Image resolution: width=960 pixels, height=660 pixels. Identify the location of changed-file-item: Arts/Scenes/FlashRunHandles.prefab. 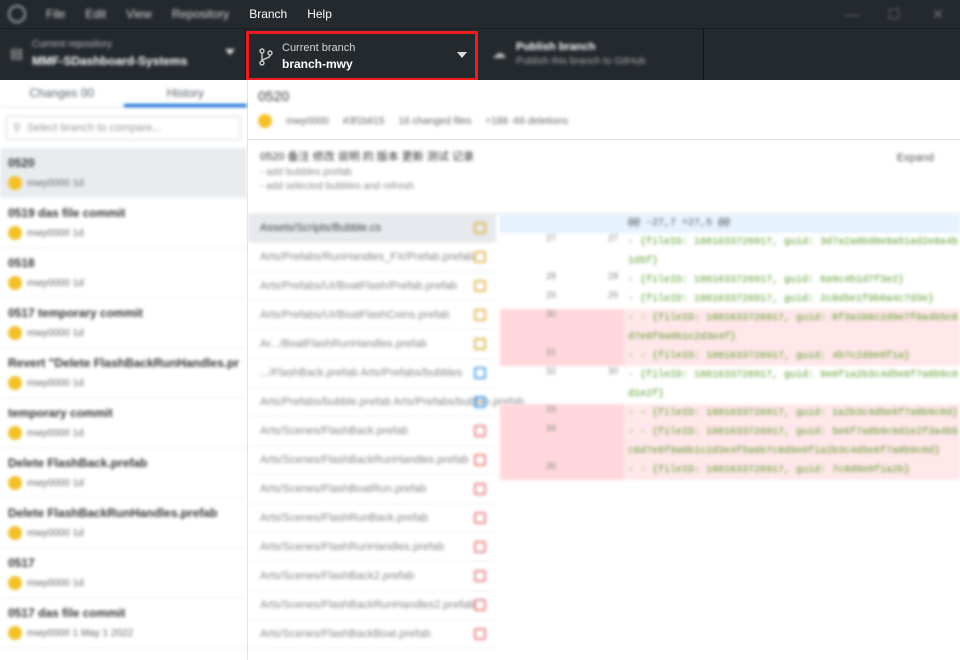
(372, 547).